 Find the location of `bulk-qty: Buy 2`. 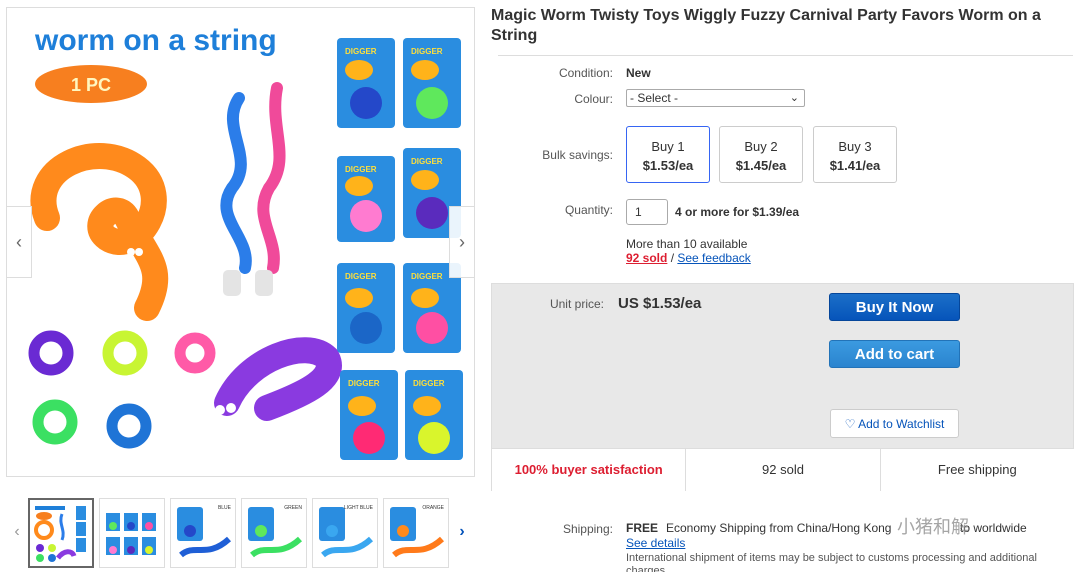

bulk-qty: Buy 2 is located at coordinates (761, 146).